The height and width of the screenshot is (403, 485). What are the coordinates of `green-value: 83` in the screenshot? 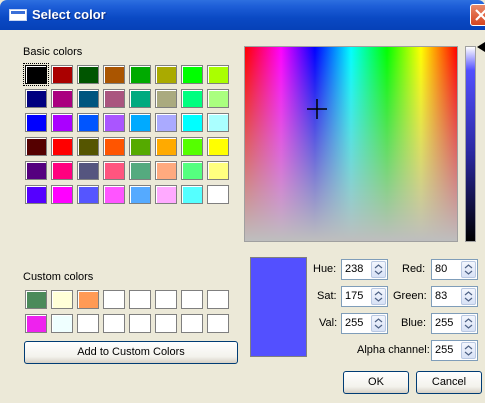 It's located at (441, 296).